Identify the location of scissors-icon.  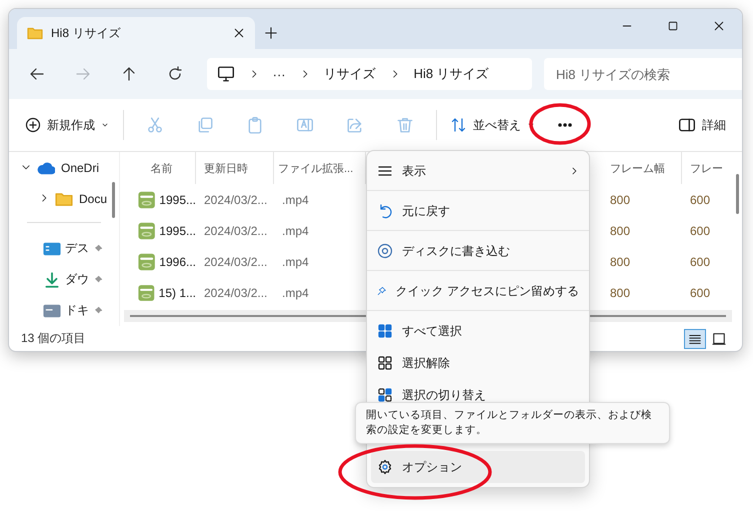
(155, 125).